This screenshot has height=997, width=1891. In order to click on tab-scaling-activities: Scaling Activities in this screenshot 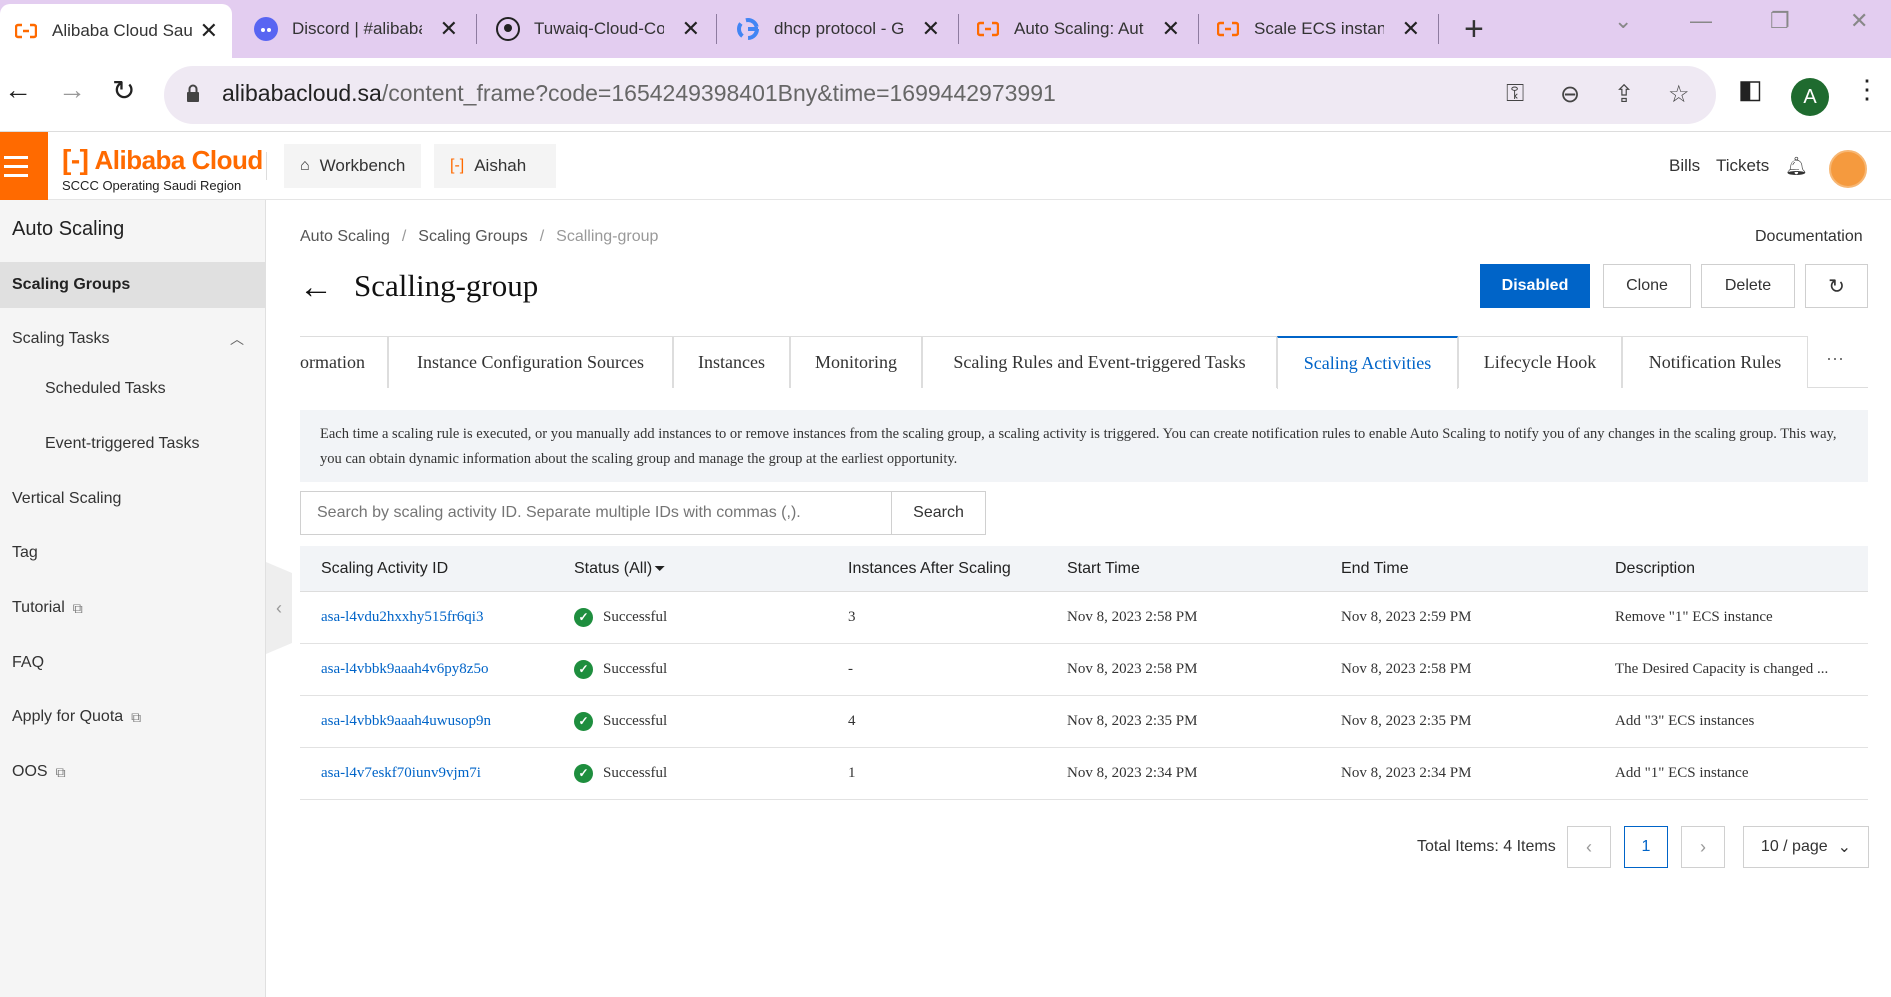, I will do `click(1367, 362)`.